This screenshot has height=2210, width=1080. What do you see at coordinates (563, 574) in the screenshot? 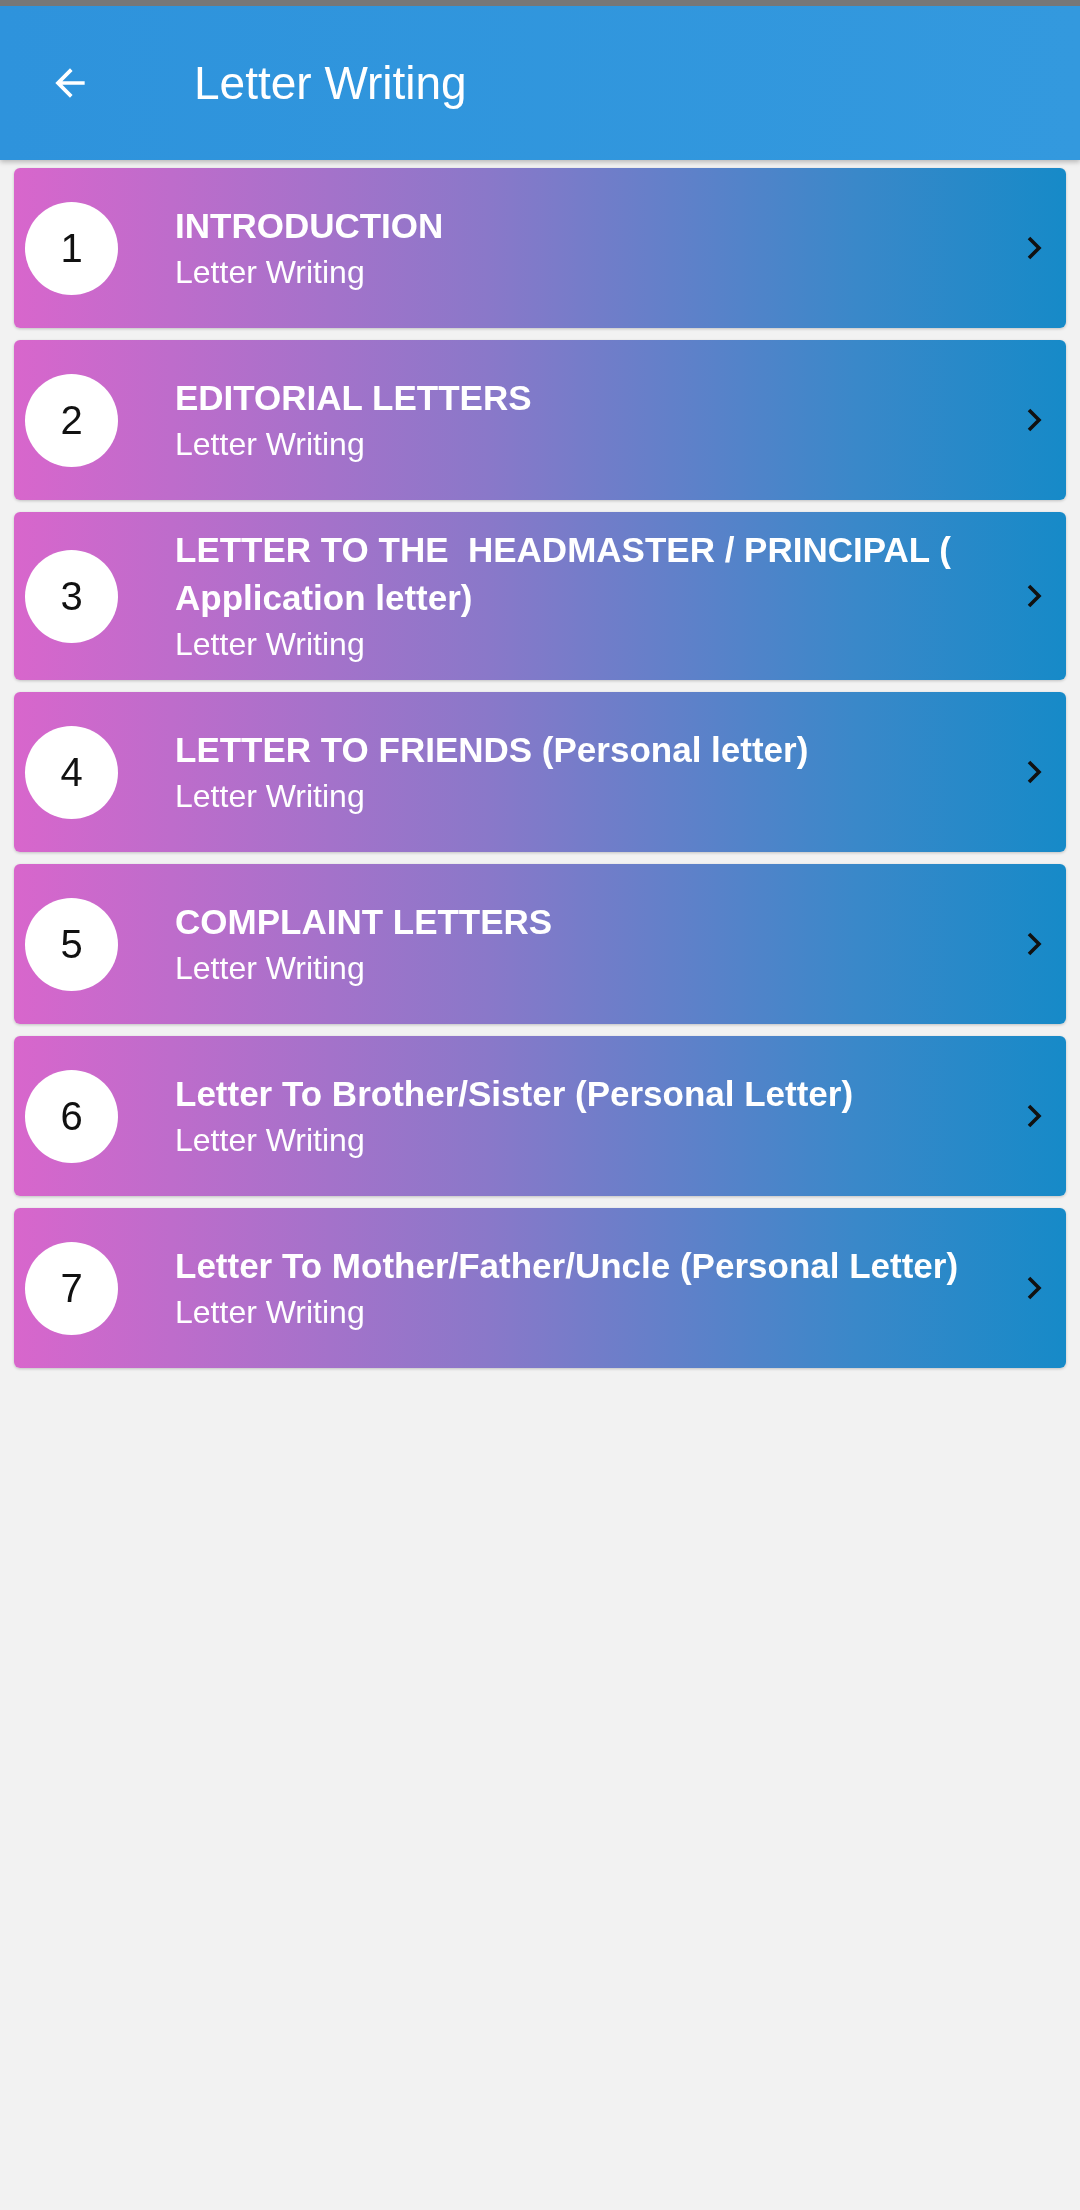
I see `lesson-title: LETTER TO THE HEADMASTER / PRINCIPAL ( Application letter)` at bounding box center [563, 574].